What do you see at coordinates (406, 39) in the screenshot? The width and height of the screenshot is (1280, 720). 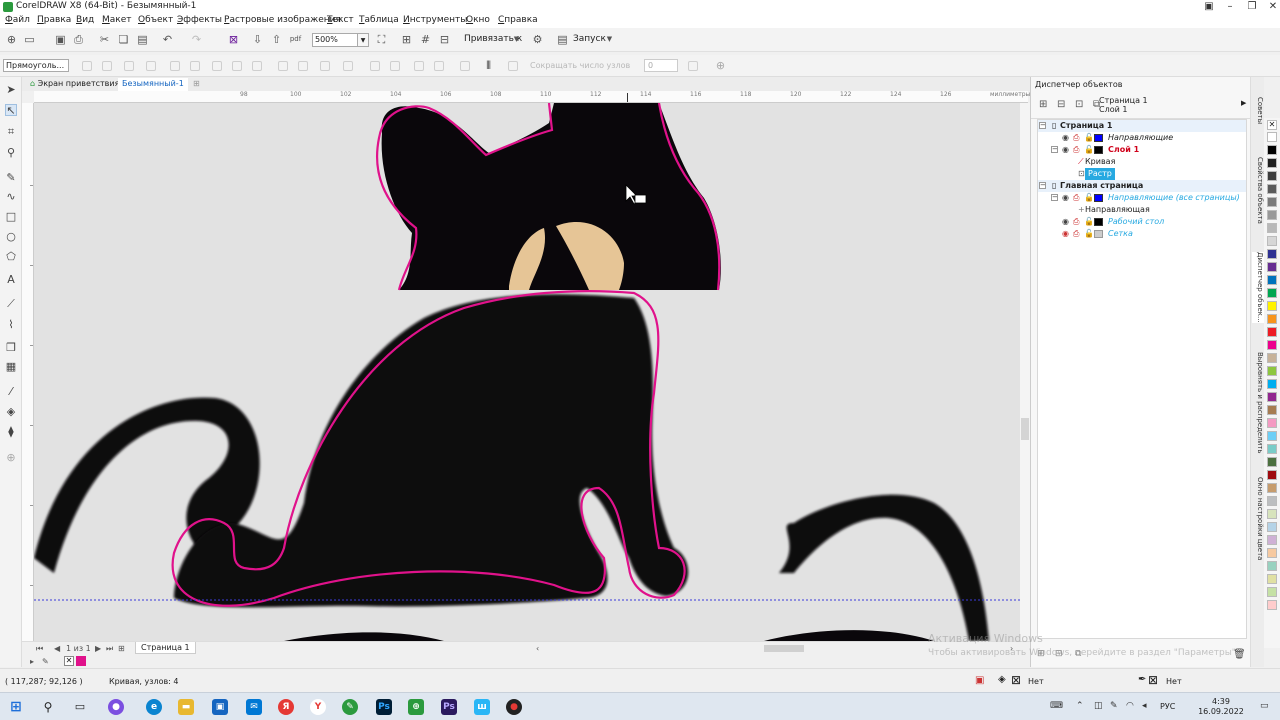 I see `show-rulers-icon: ⊞` at bounding box center [406, 39].